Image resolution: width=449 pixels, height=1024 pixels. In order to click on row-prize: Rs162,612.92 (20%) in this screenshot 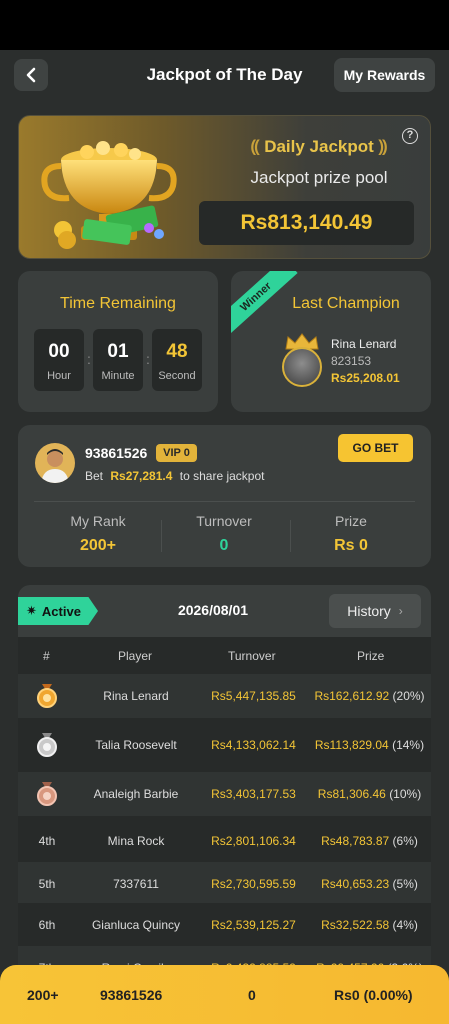, I will do `click(369, 696)`.